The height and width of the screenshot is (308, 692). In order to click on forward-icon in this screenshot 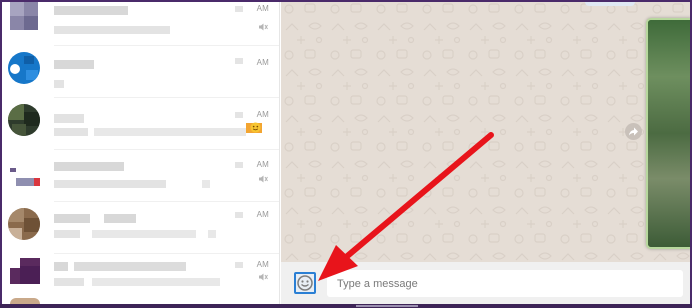, I will do `click(633, 131)`.